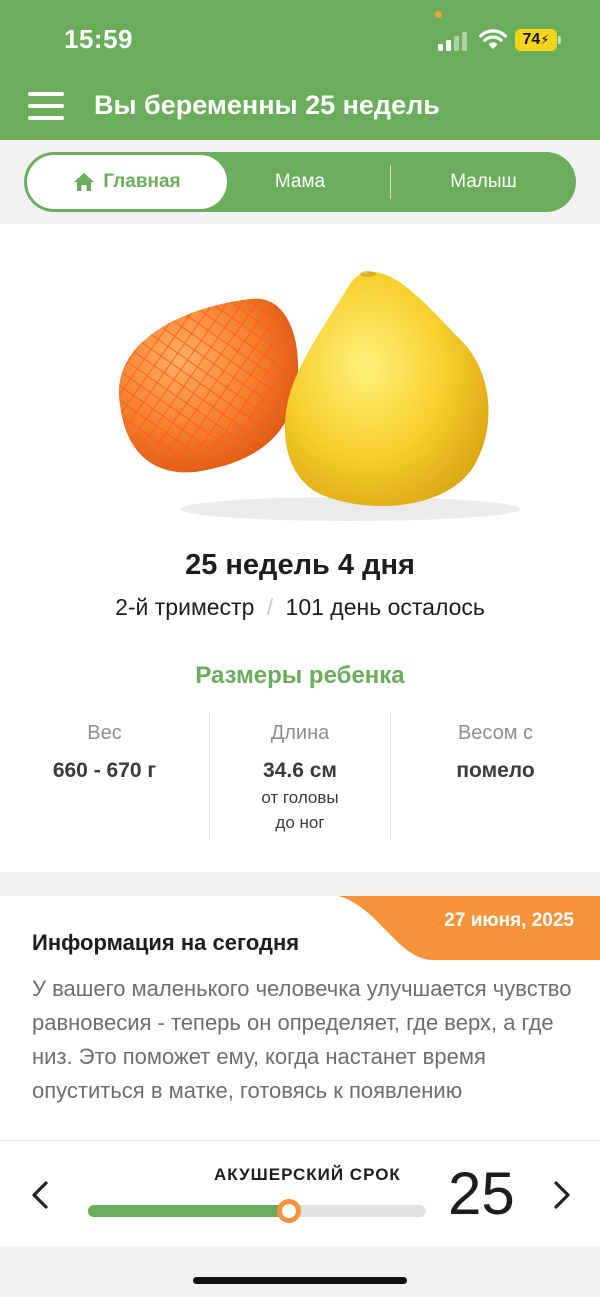 The height and width of the screenshot is (1297, 600). I want to click on wifi-icon, so click(493, 39).